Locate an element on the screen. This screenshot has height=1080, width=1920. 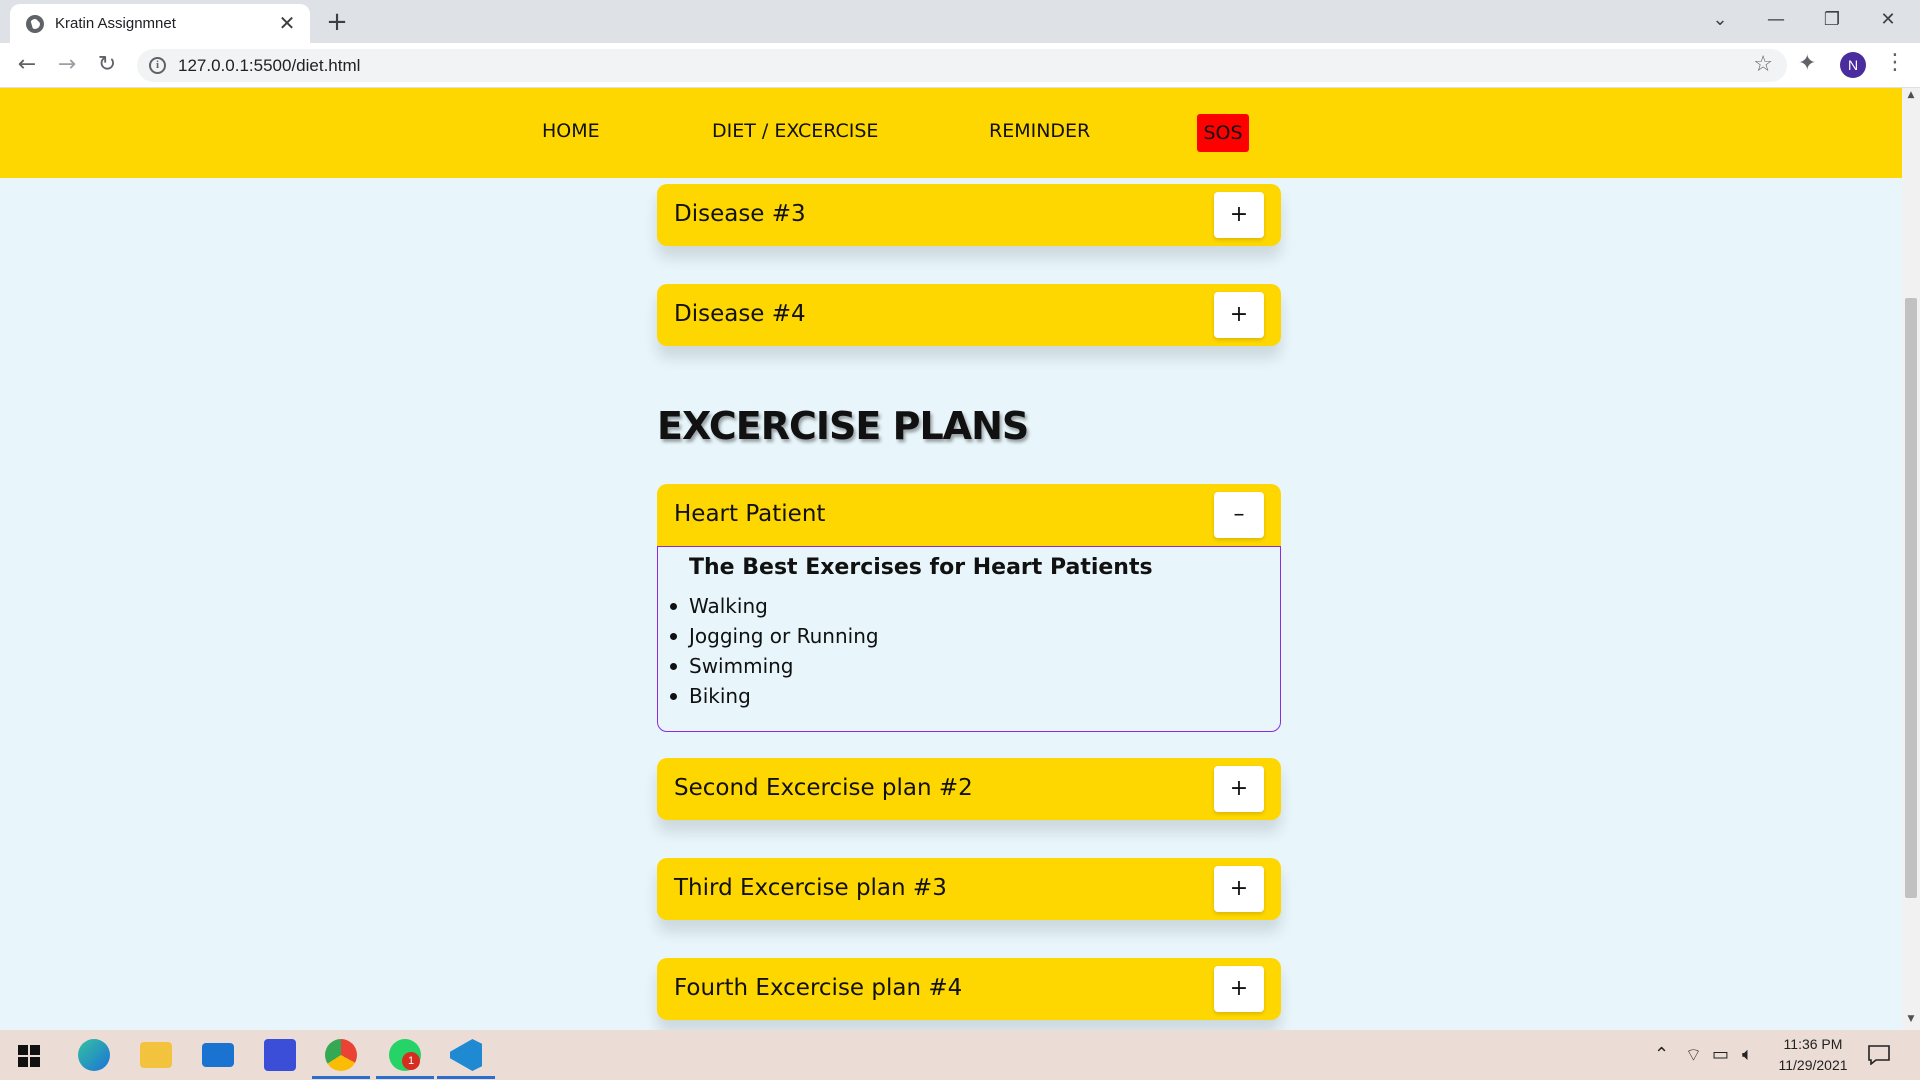
profile-avatar: N is located at coordinates (1853, 65).